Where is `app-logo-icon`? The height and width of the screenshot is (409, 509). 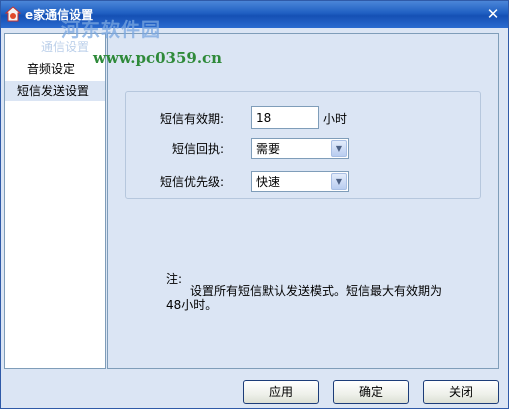 app-logo-icon is located at coordinates (13, 14).